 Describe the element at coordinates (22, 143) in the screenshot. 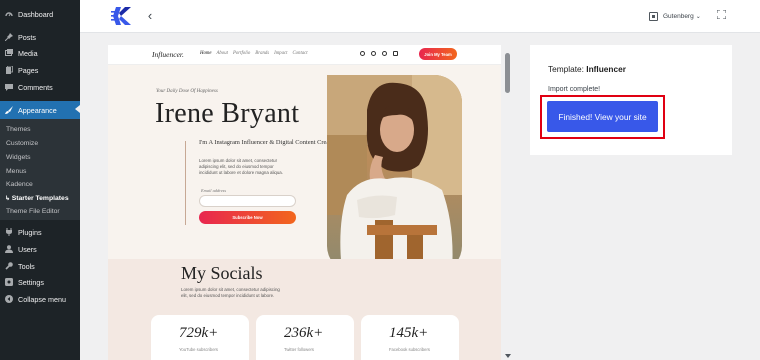

I see `submenu-item-customize: Customize` at that location.